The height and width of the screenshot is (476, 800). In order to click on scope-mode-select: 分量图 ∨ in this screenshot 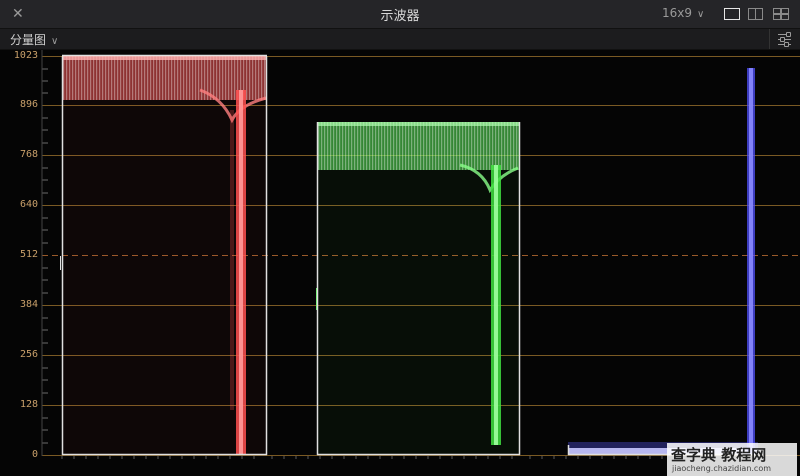, I will do `click(34, 39)`.